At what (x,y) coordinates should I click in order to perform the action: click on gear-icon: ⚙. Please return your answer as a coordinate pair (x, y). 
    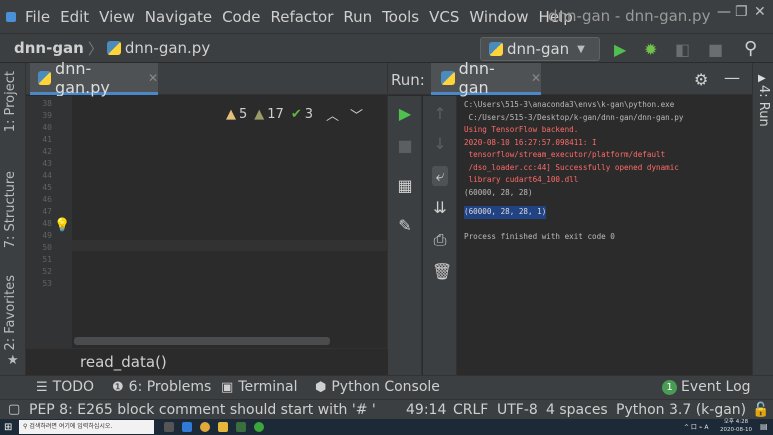
    Looking at the image, I should click on (701, 79).